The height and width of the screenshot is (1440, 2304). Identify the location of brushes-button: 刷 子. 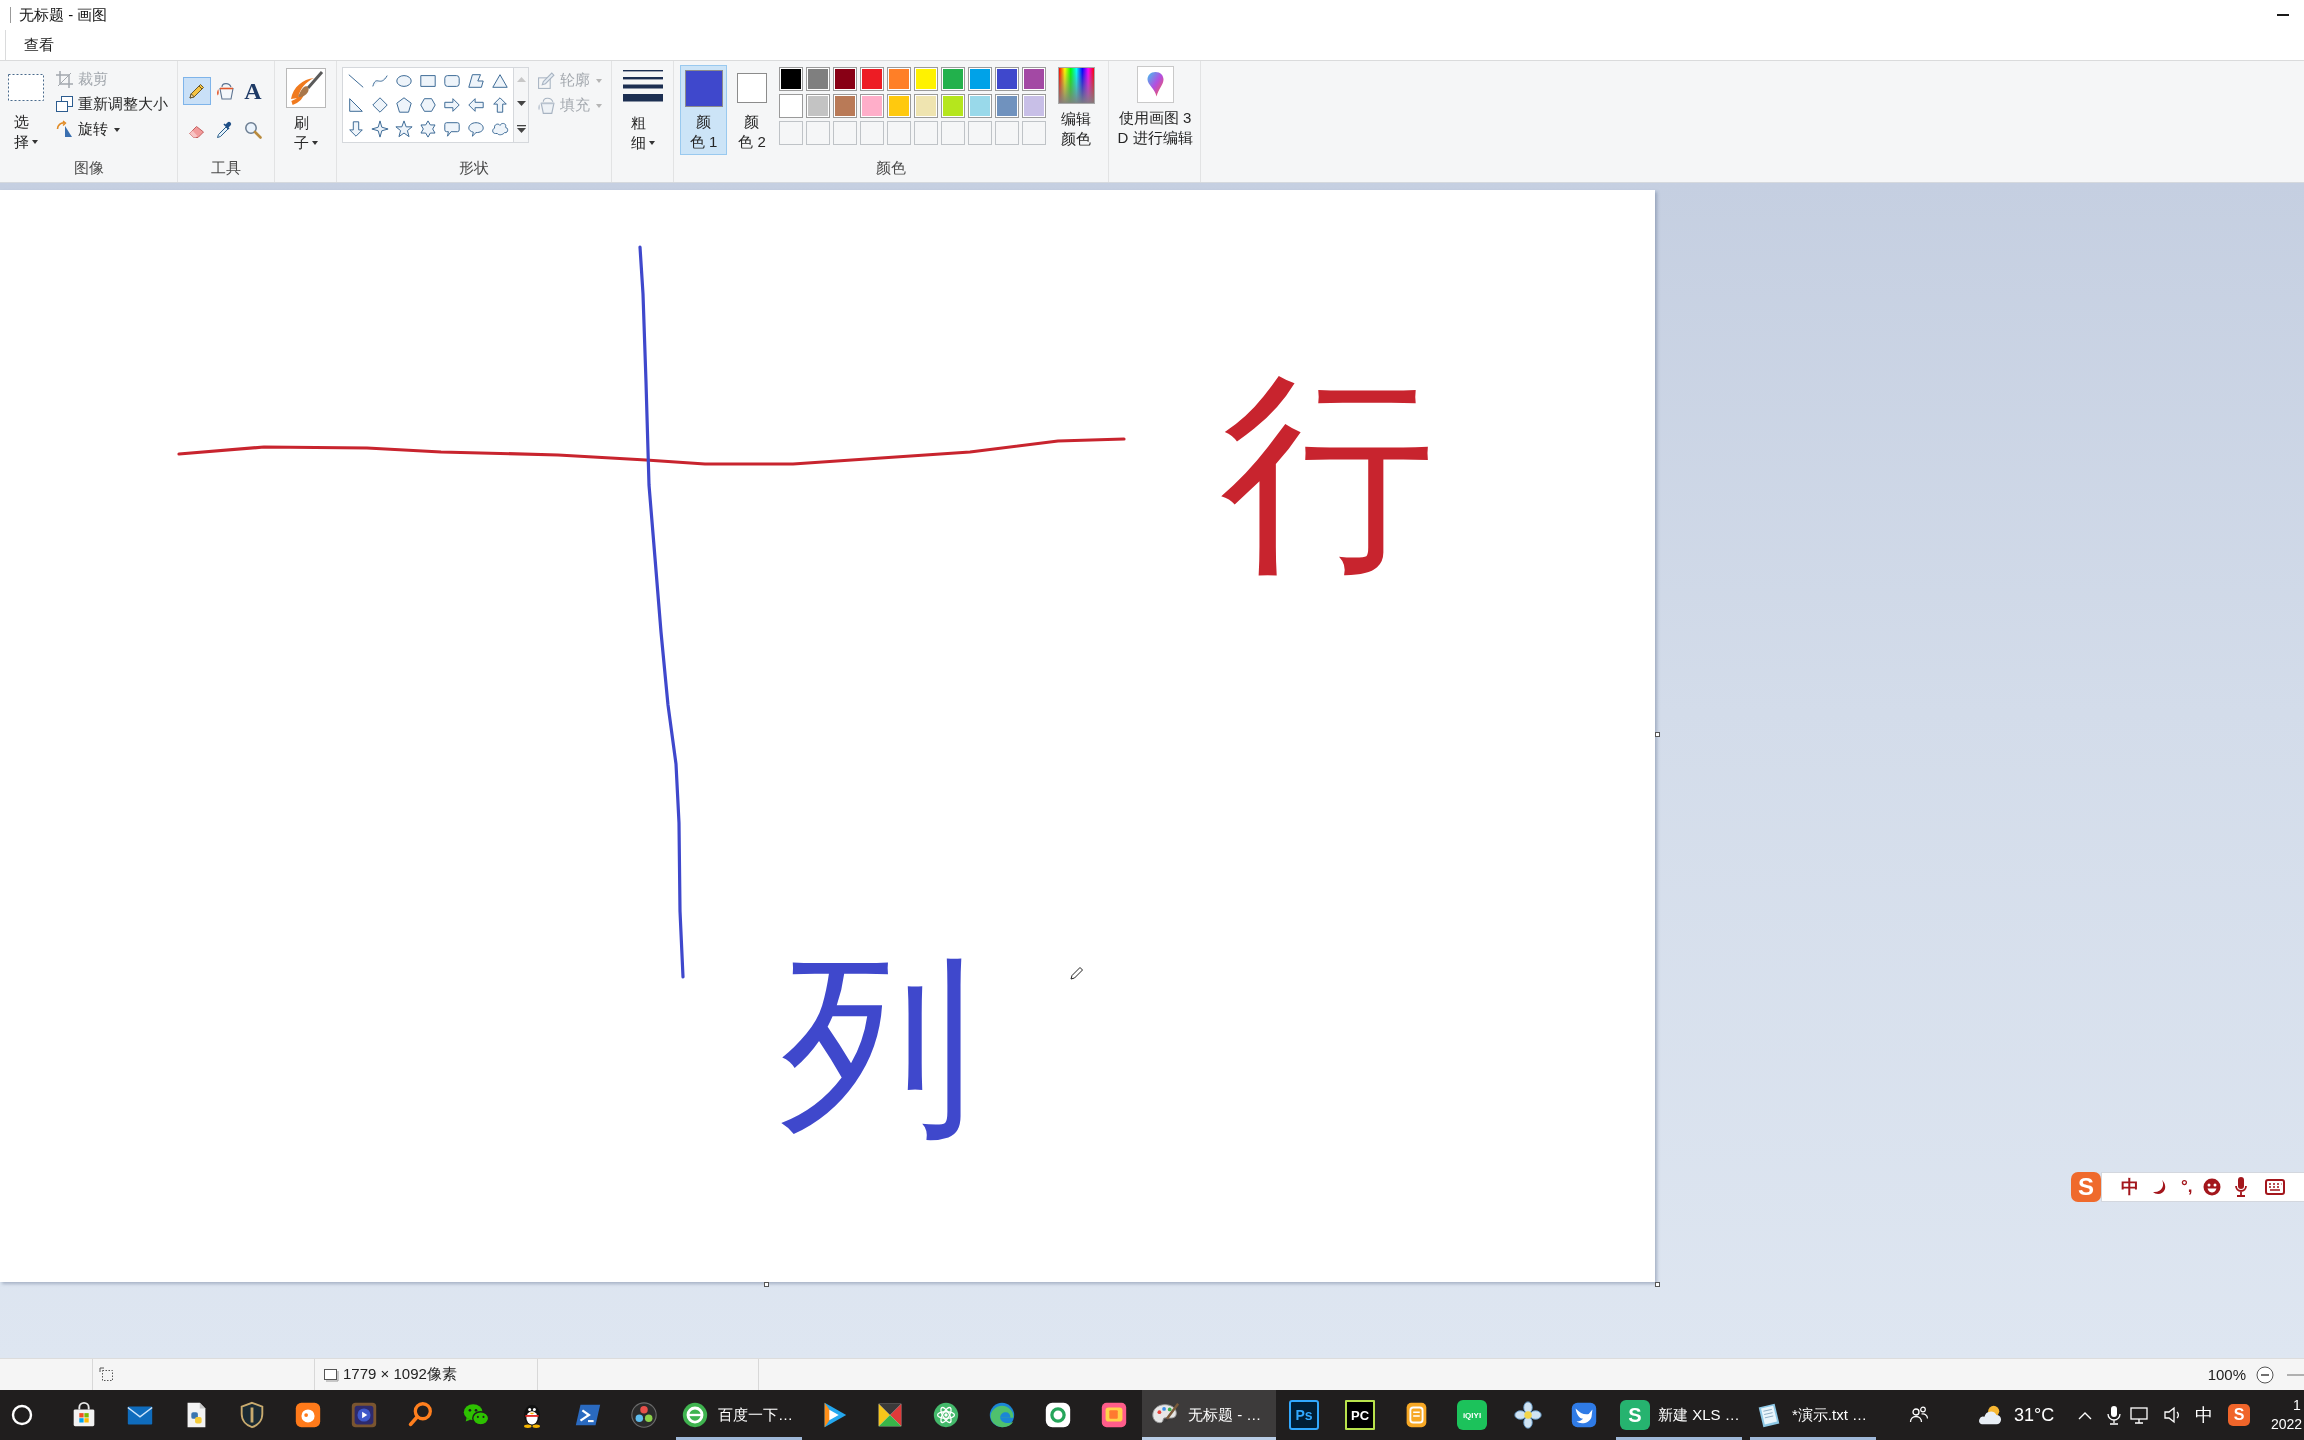
(306, 107).